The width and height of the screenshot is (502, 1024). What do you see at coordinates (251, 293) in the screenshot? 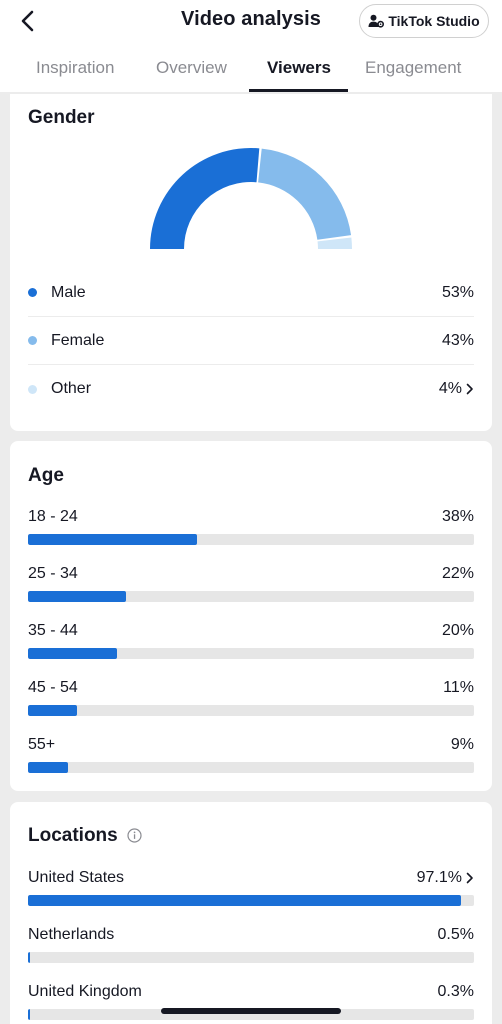
I see `gender-row-male: Male 53%` at bounding box center [251, 293].